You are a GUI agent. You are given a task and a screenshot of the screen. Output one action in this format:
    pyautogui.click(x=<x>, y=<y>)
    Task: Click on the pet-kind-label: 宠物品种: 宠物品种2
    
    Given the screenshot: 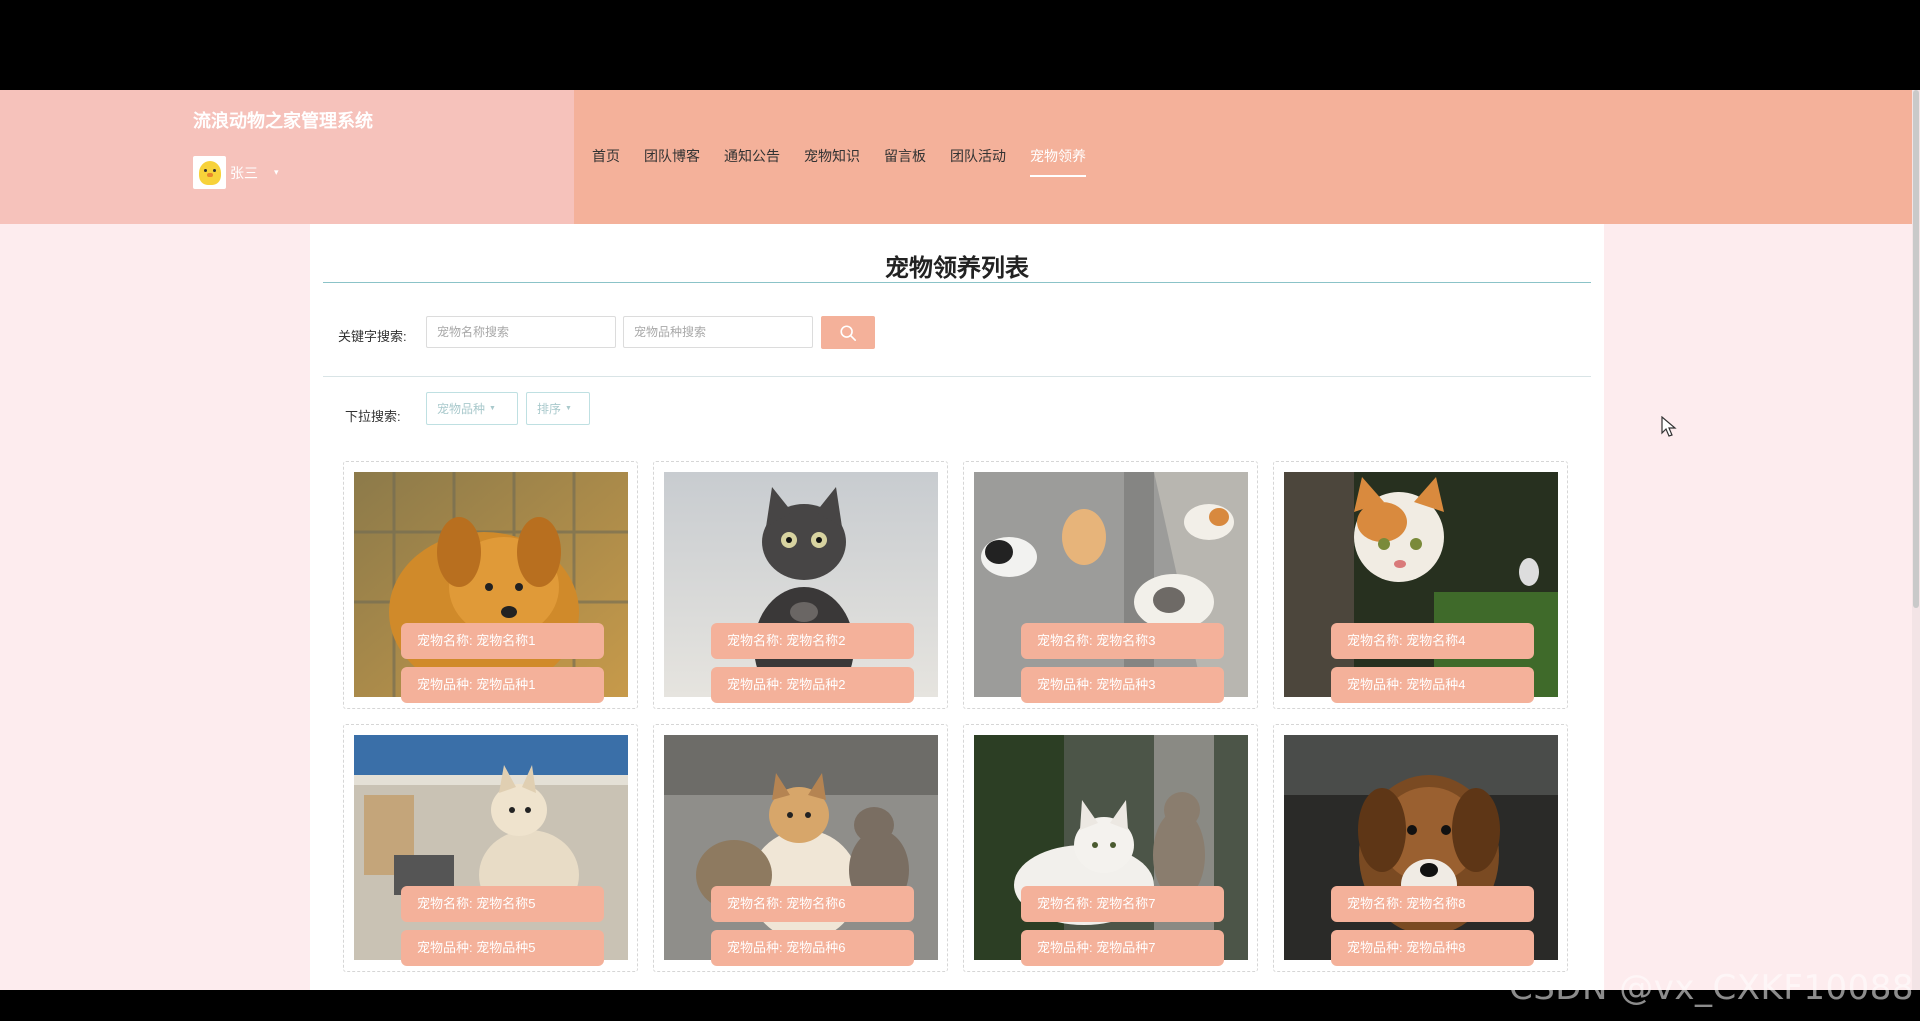 What is the action you would take?
    pyautogui.click(x=812, y=685)
    